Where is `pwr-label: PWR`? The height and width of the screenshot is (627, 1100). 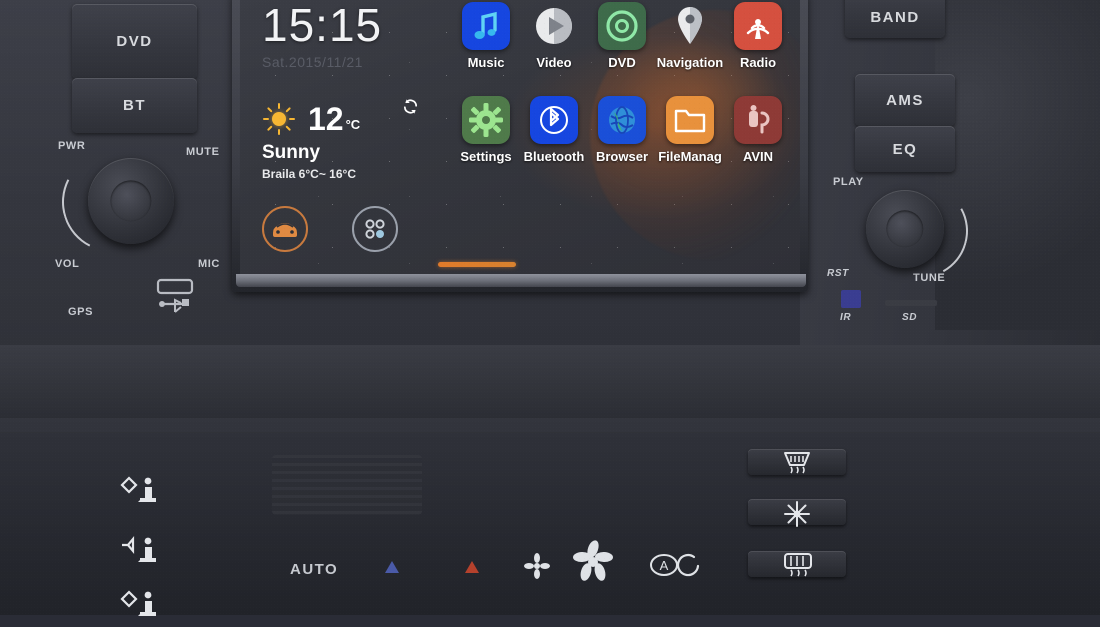 pwr-label: PWR is located at coordinates (72, 146).